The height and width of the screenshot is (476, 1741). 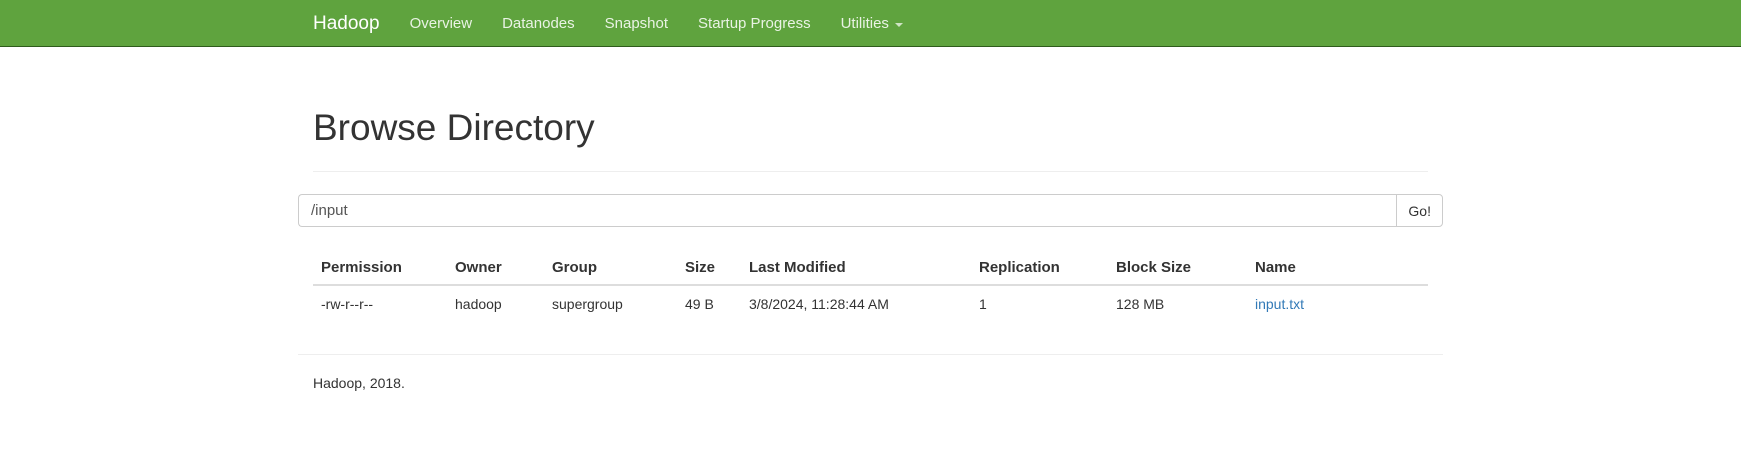 What do you see at coordinates (870, 354) in the screenshot?
I see `footer-divider` at bounding box center [870, 354].